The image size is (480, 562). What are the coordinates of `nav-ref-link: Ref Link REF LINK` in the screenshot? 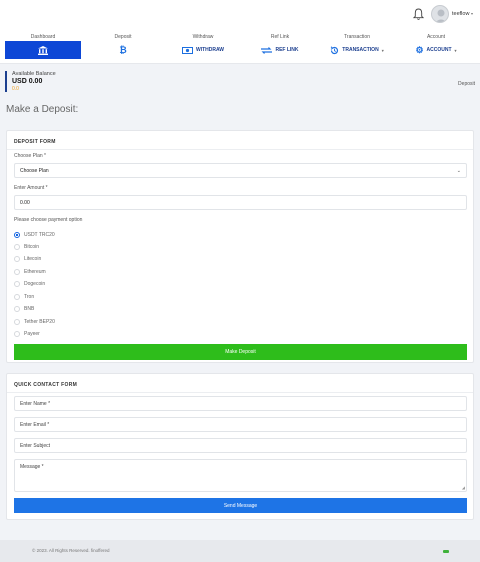 It's located at (280, 47).